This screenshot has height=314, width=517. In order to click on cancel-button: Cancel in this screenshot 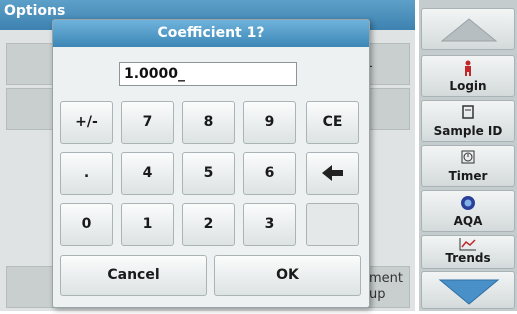, I will do `click(133, 275)`.